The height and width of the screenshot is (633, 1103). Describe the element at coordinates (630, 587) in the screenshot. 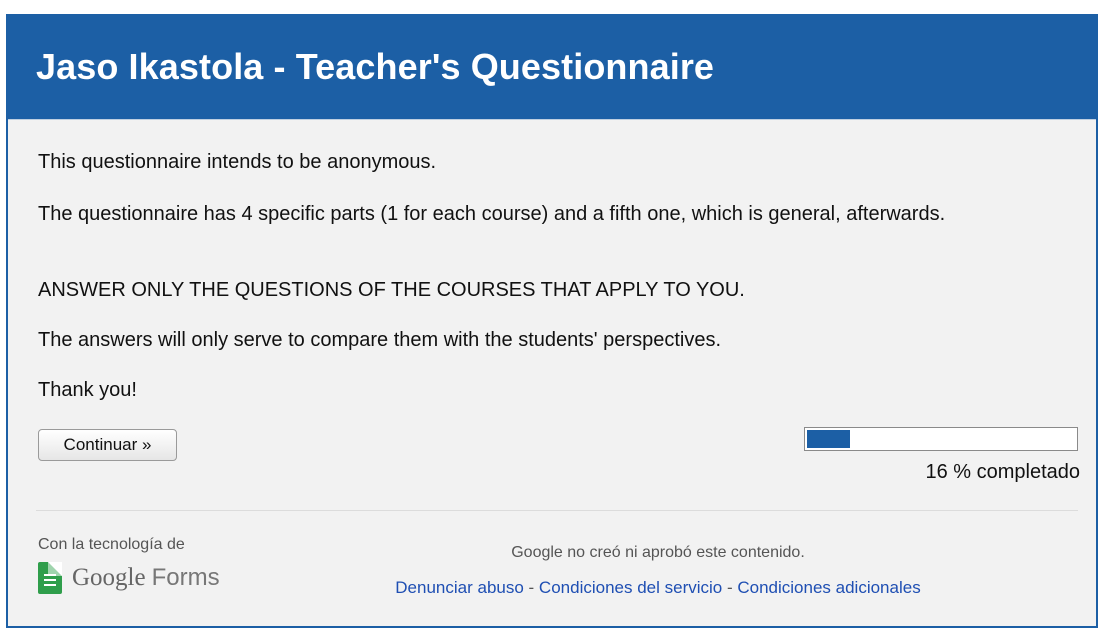

I see `terms-of-service-link: Condiciones del servicio` at that location.